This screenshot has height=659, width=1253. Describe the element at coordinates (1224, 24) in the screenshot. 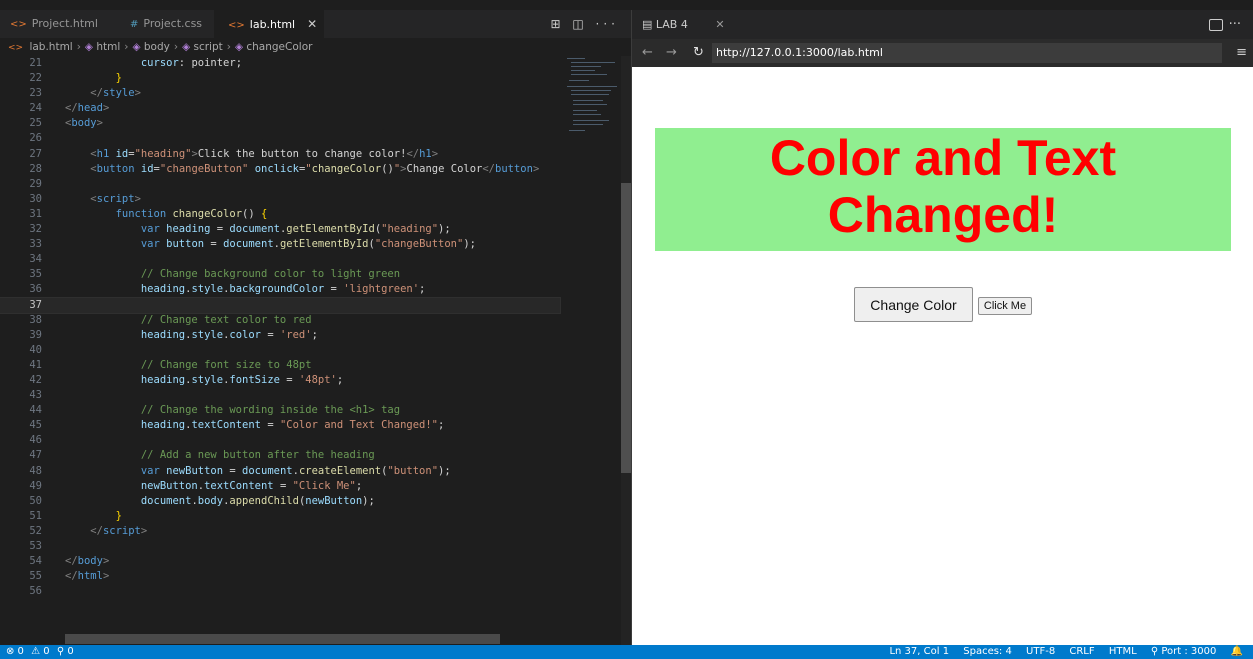

I see `browser-actions: ···` at that location.